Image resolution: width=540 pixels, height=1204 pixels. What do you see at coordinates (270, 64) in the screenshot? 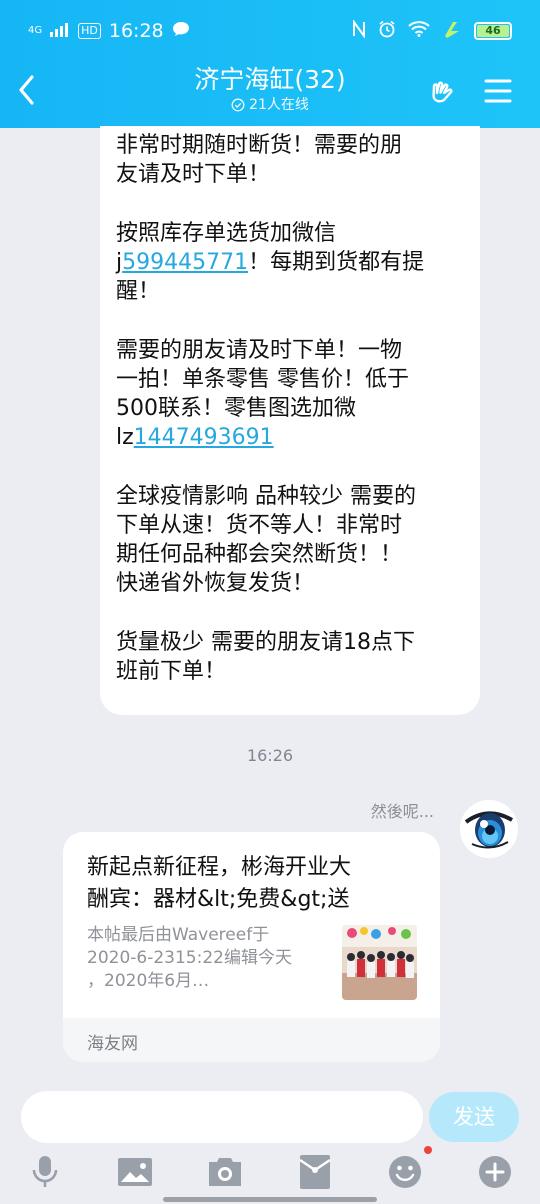
I see `chat-header: 4G HD 16:28 46 济宁海缸(32) 21人在线` at bounding box center [270, 64].